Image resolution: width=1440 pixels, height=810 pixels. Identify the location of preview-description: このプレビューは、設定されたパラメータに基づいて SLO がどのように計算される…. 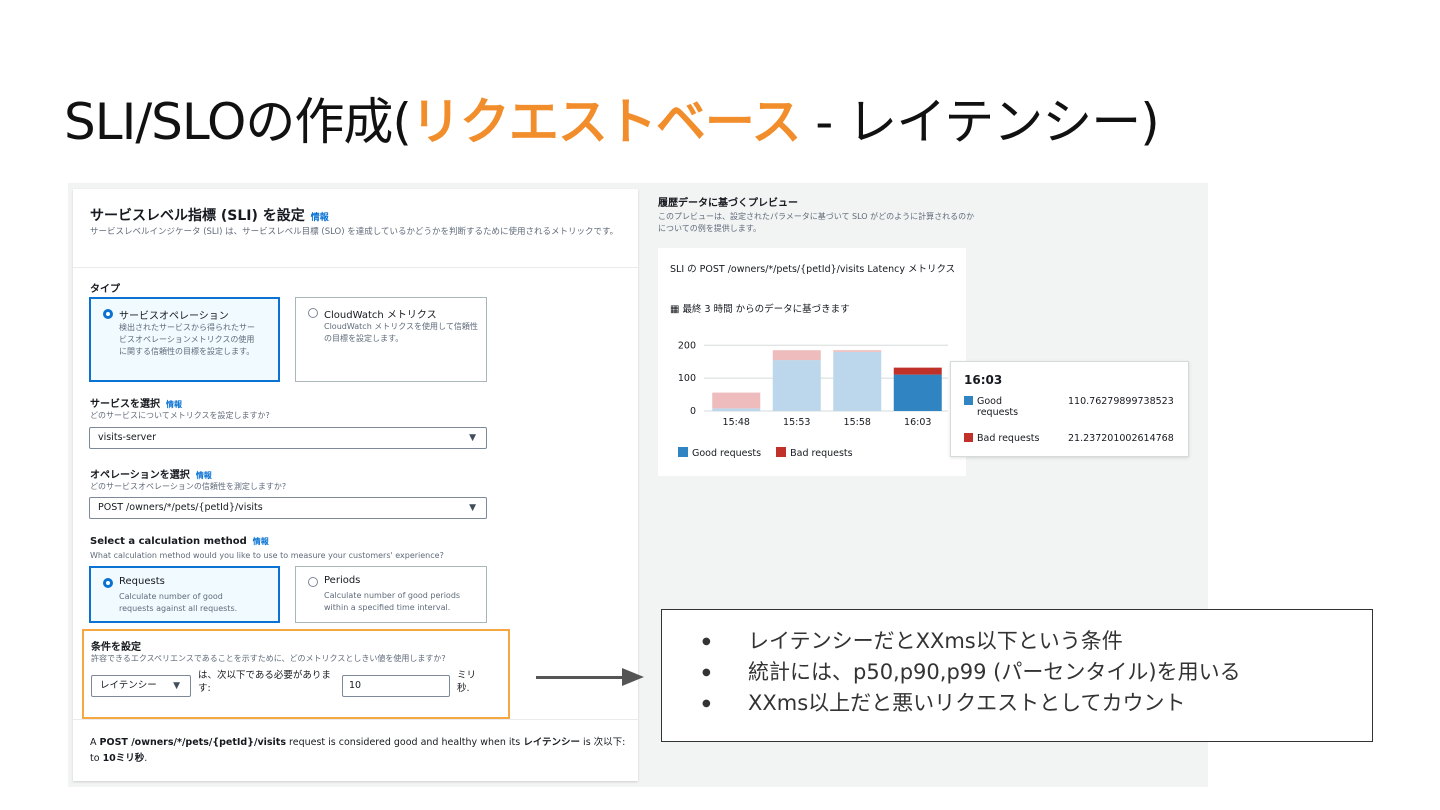
(816, 222).